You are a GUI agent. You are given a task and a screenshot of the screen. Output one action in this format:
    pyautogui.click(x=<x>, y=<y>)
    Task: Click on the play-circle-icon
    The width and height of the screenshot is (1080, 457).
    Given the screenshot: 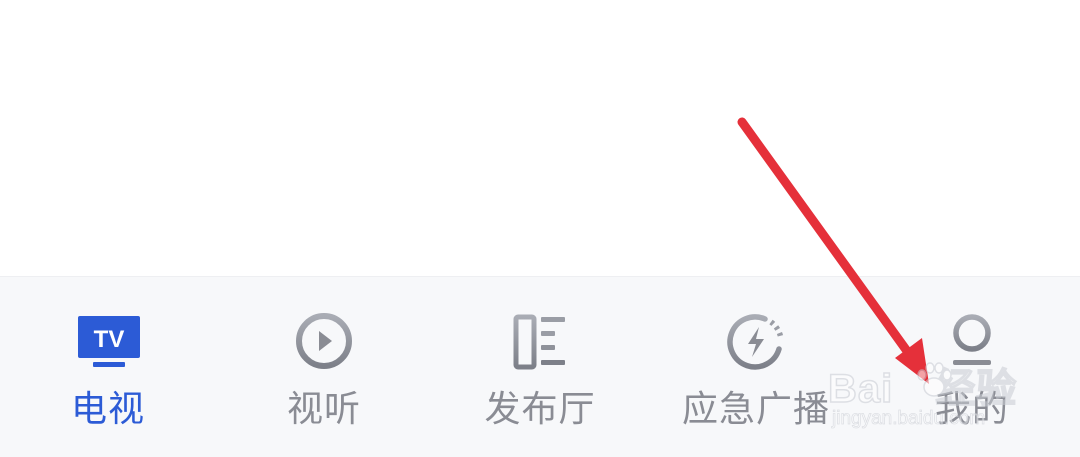 What is the action you would take?
    pyautogui.click(x=324, y=343)
    